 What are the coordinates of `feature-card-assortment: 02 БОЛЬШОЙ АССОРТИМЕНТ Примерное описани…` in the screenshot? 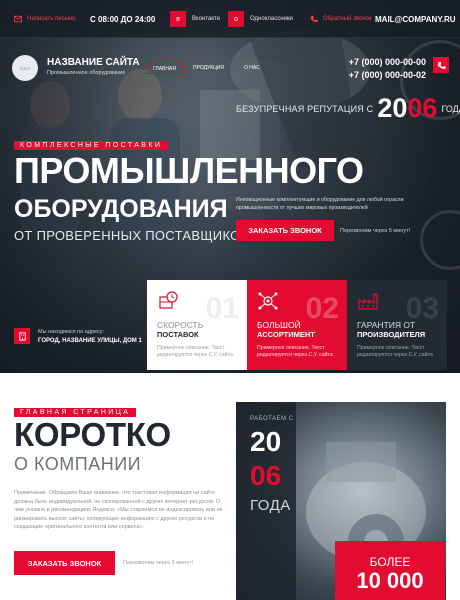 It's located at (297, 325).